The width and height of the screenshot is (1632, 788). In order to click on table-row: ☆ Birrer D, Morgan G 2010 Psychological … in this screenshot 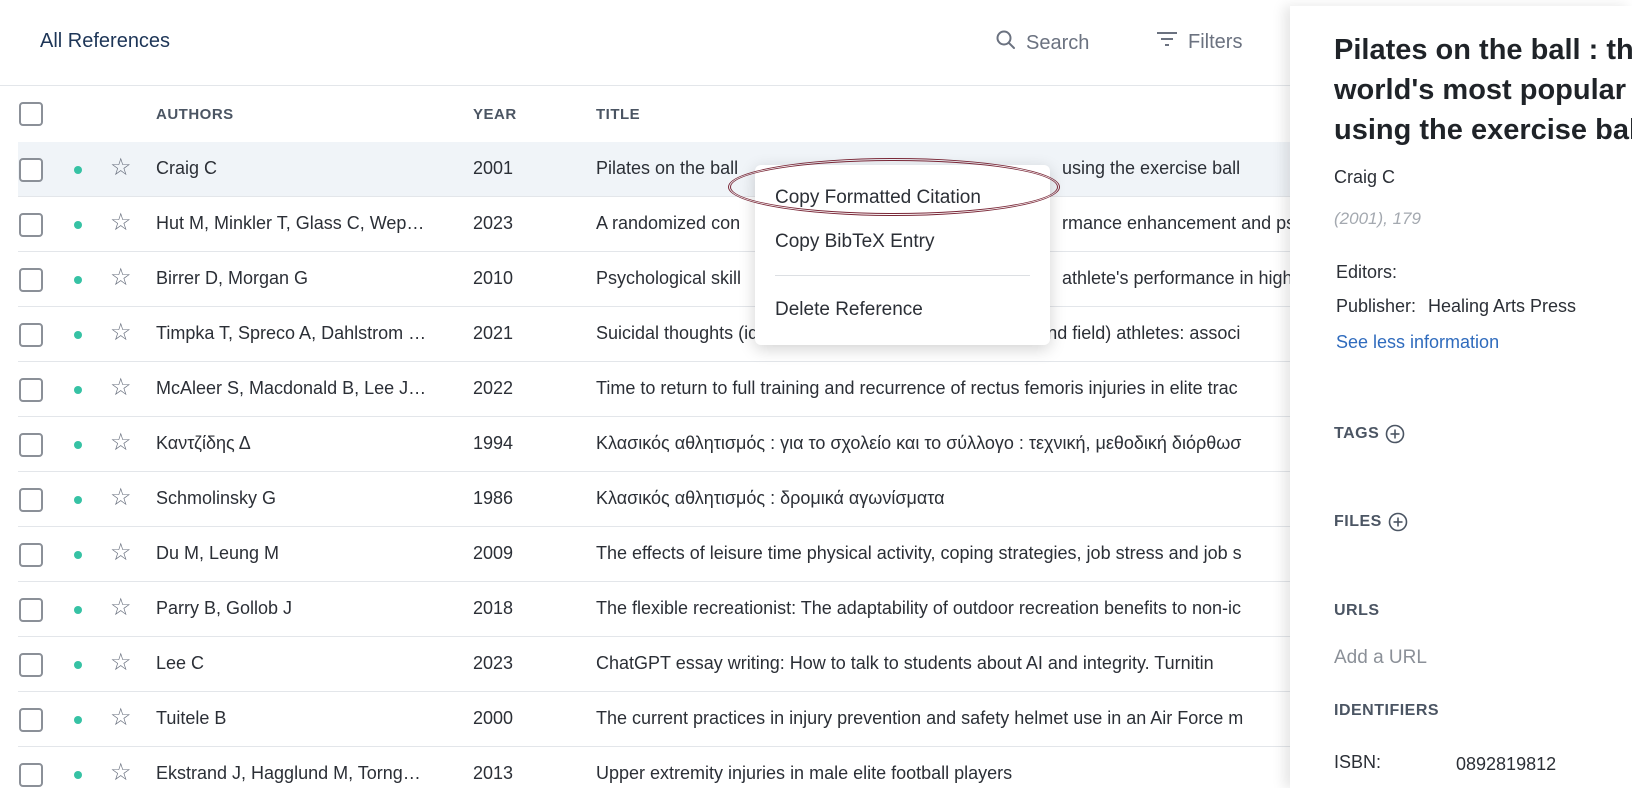, I will do `click(654, 279)`.